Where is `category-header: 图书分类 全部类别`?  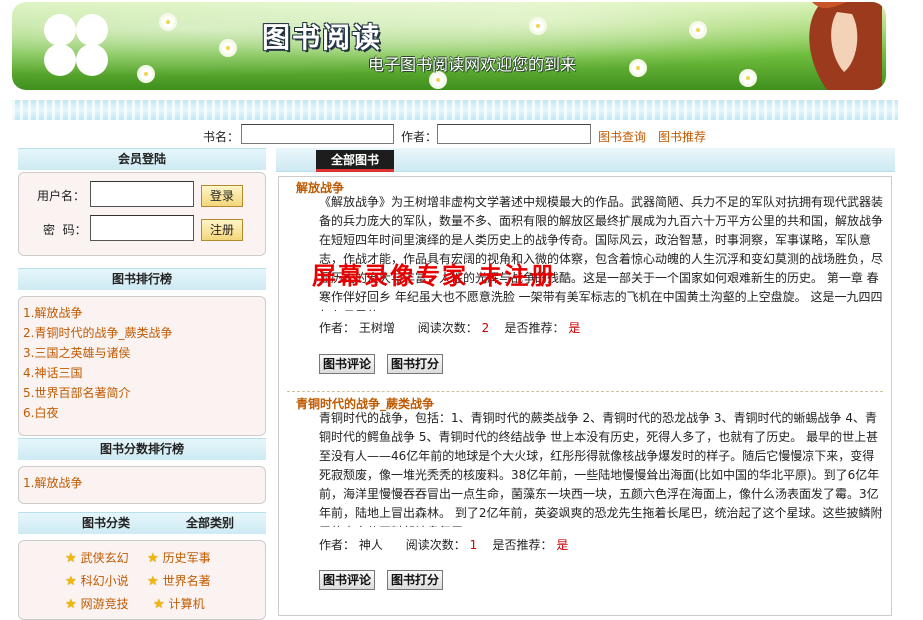
category-header: 图书分类 全部类别 is located at coordinates (142, 523).